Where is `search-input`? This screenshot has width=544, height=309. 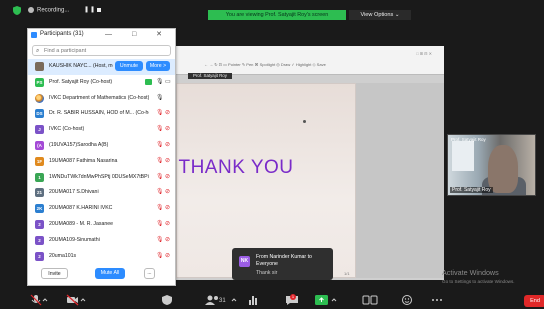
search-input is located at coordinates (104, 51).